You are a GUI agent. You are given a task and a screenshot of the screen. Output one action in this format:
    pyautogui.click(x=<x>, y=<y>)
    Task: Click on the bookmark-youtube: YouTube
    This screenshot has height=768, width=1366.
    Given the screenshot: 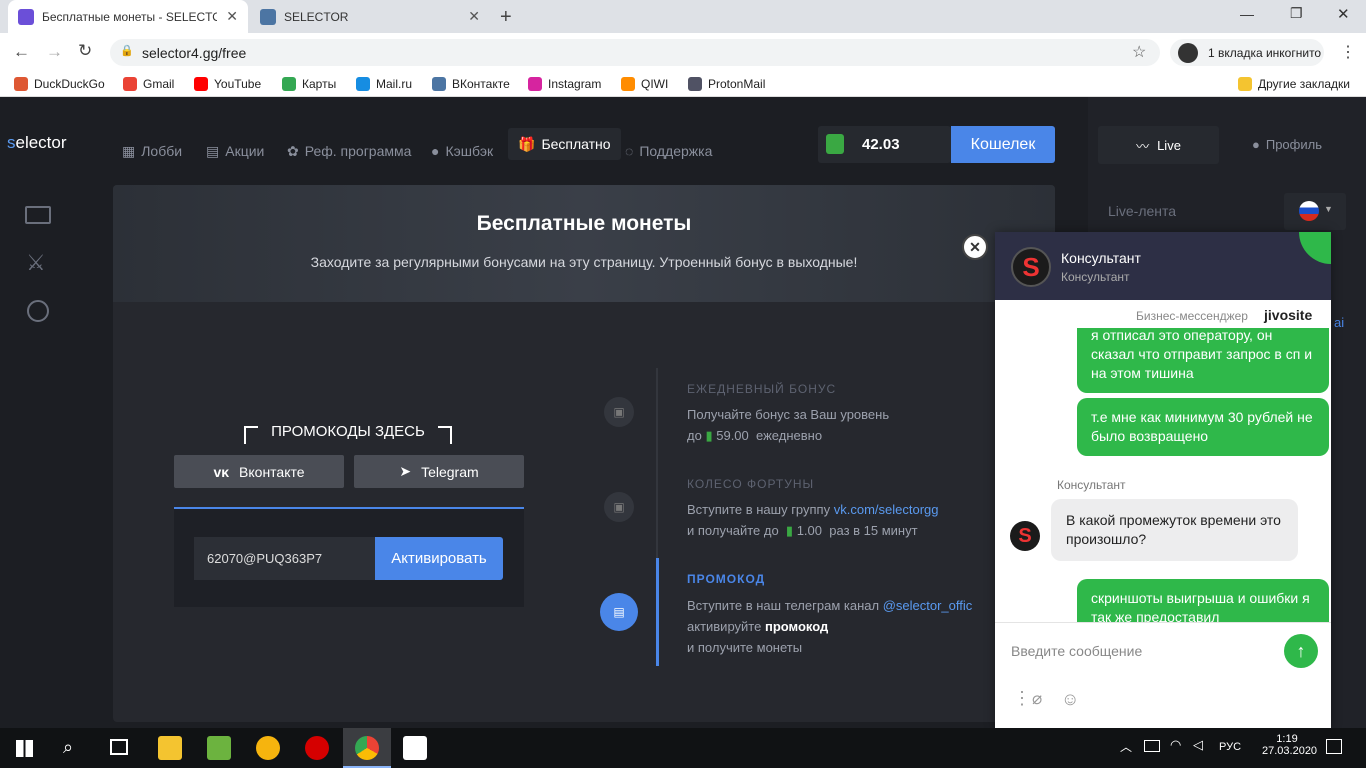 What is the action you would take?
    pyautogui.click(x=227, y=84)
    